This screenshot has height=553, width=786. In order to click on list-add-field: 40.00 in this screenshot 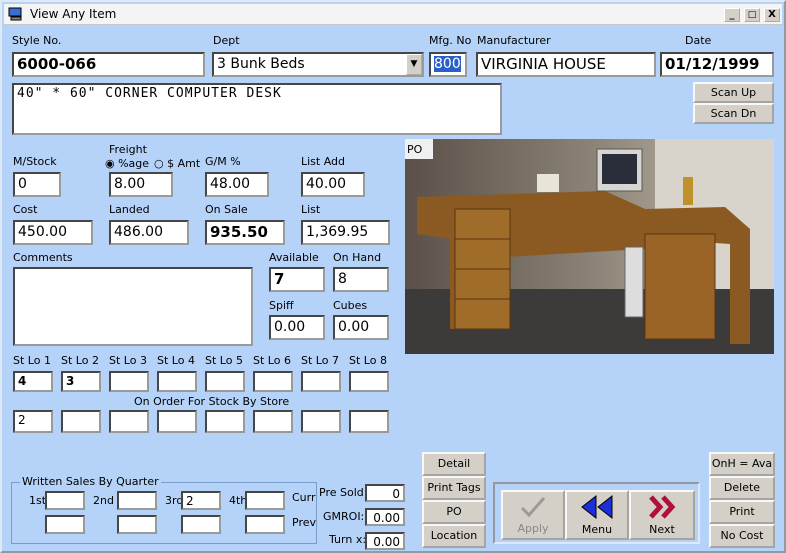, I will do `click(333, 184)`.